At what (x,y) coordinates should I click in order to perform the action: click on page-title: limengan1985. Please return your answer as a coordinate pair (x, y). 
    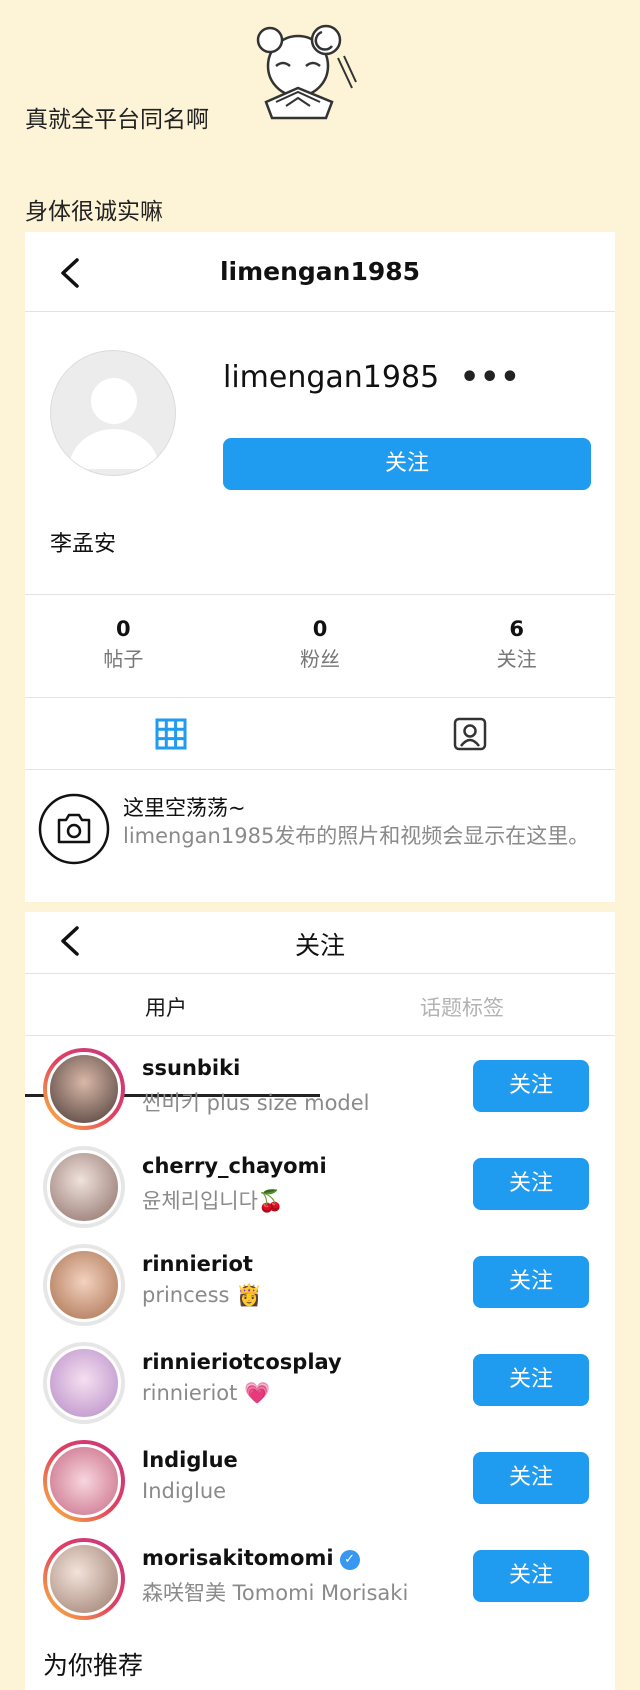
    Looking at the image, I should click on (320, 271).